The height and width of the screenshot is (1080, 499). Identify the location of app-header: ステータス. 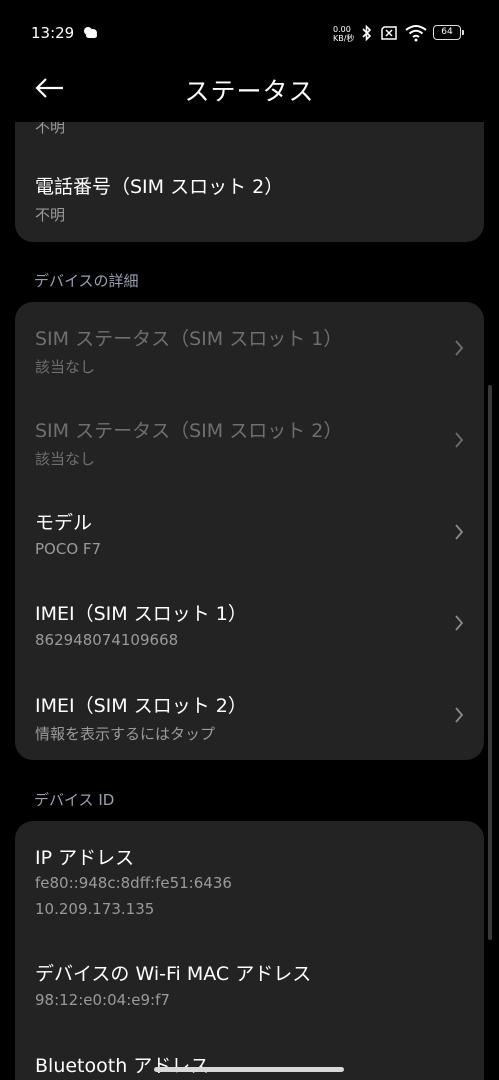
(249, 94).